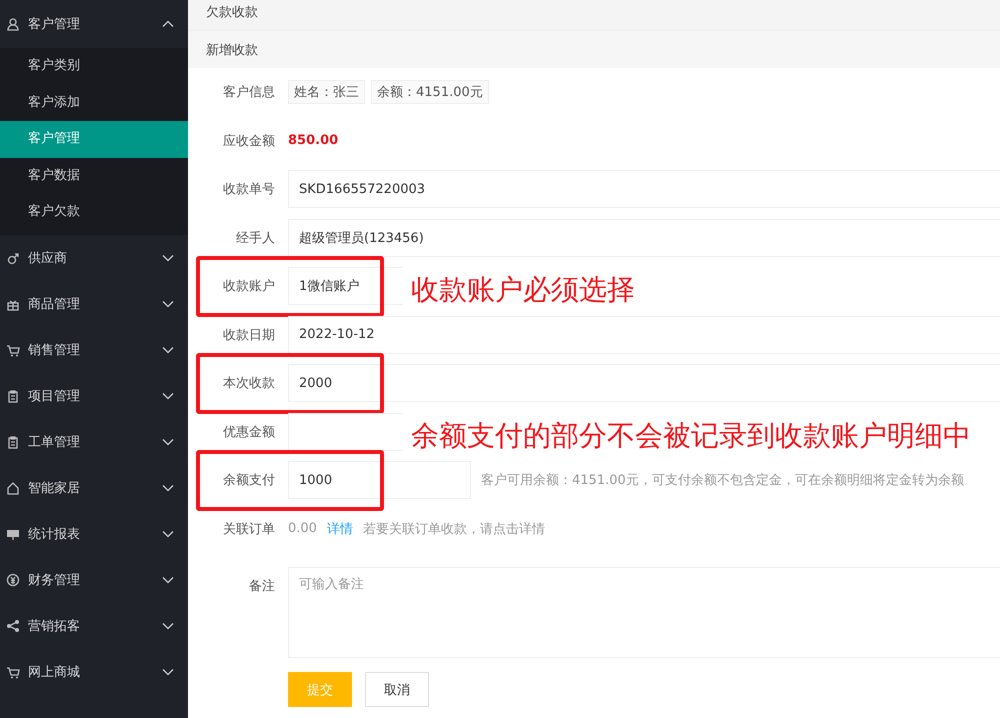  I want to click on field-label: 收款单号, so click(248, 189).